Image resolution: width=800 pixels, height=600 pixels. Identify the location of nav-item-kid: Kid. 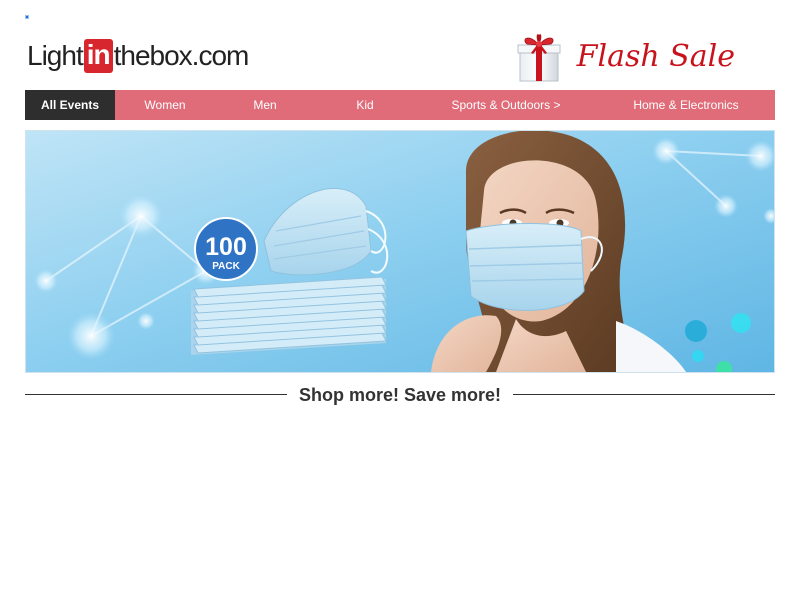
(365, 105).